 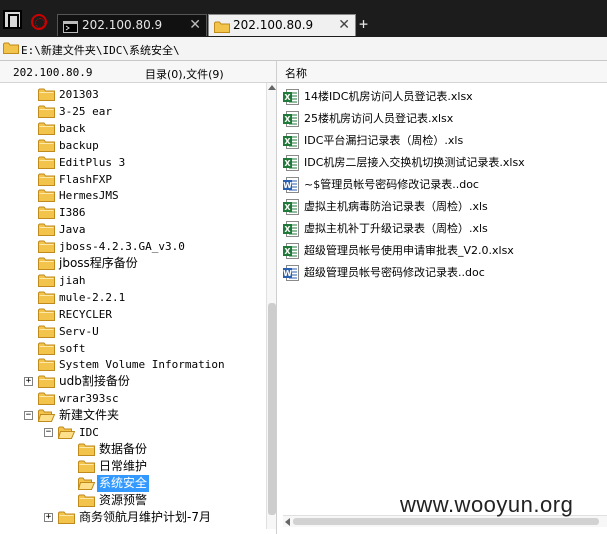 I want to click on file-row: W ~$管理员帐号密码修改记录表..doc, so click(x=445, y=186).